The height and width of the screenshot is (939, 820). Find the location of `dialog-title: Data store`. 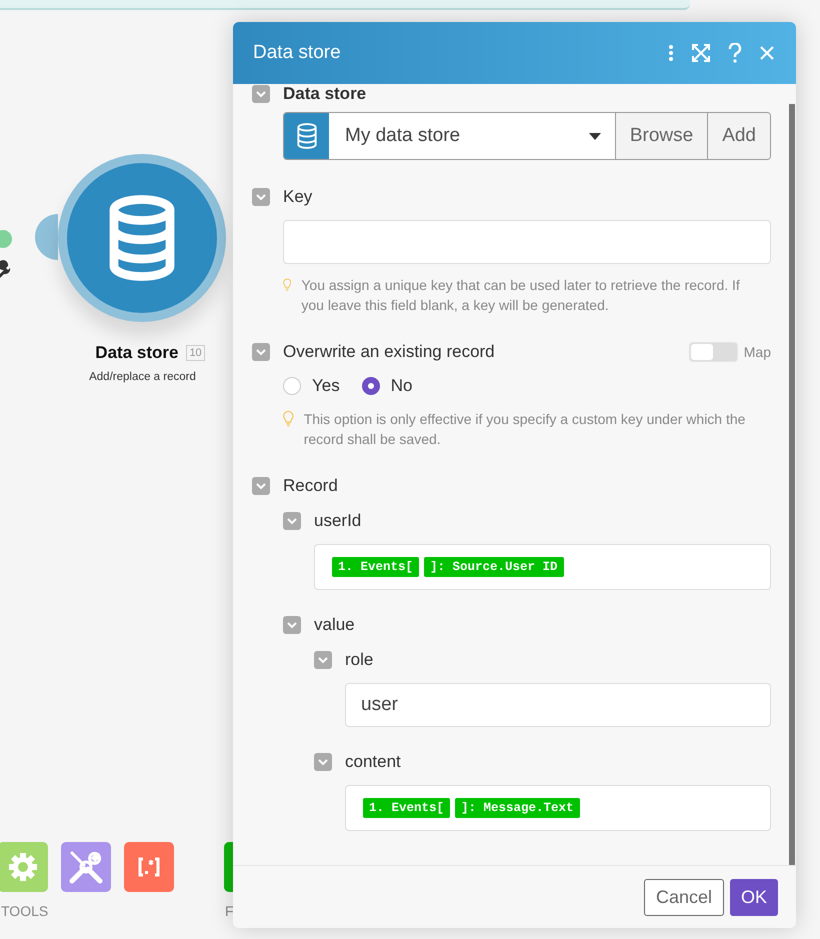

dialog-title: Data store is located at coordinates (297, 53).